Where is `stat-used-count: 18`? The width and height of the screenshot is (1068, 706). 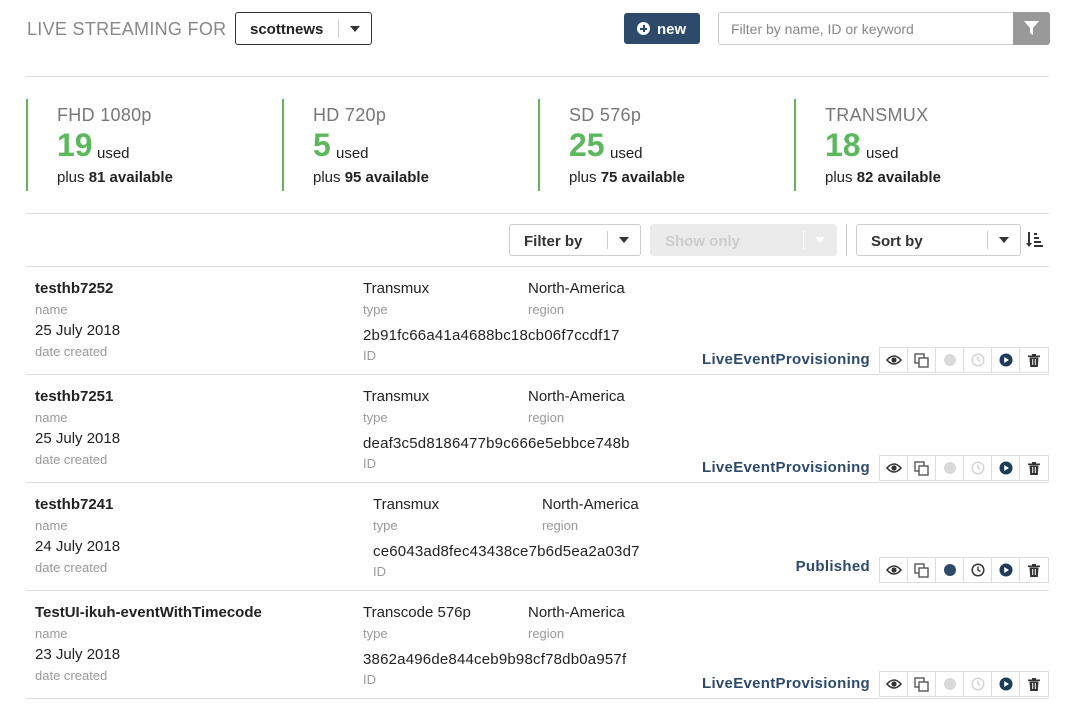
stat-used-count: 18 is located at coordinates (843, 145).